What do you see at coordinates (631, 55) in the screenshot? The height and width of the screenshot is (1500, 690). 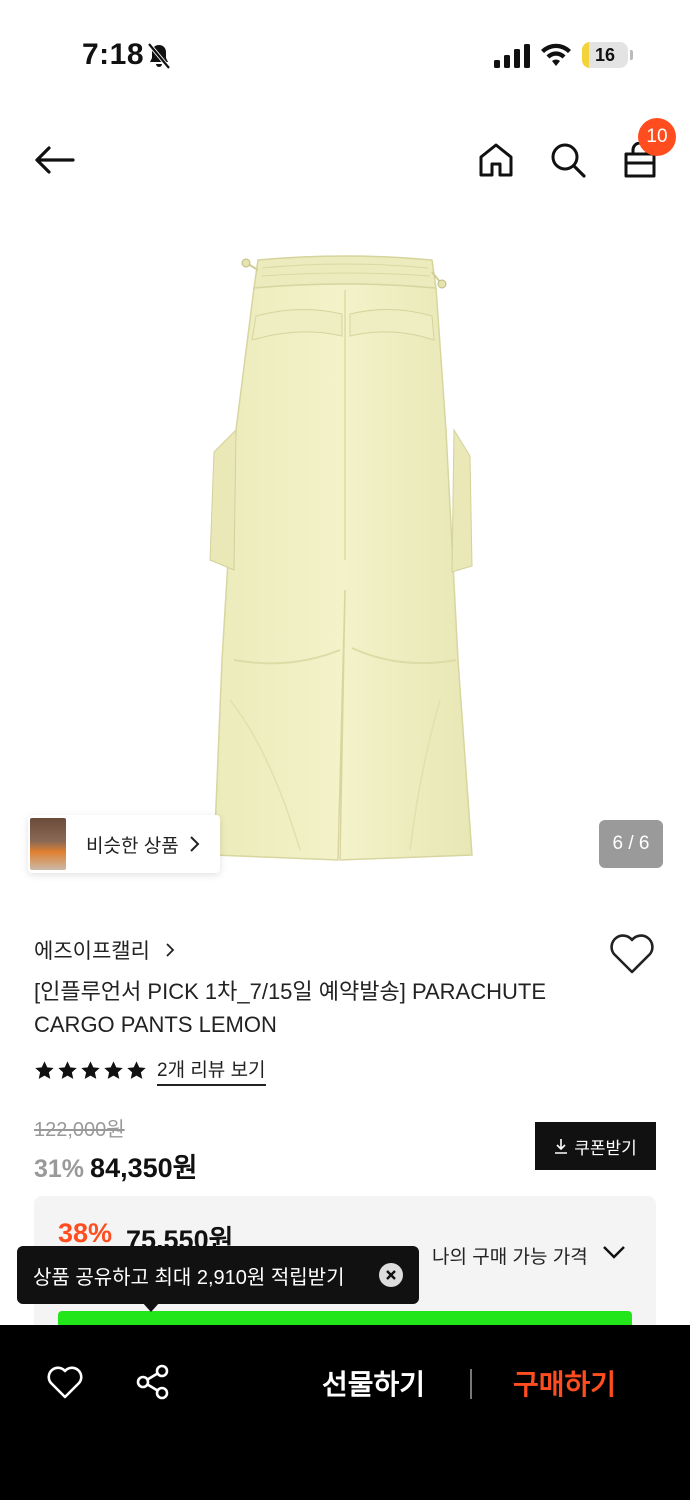 I see `battery-nub` at bounding box center [631, 55].